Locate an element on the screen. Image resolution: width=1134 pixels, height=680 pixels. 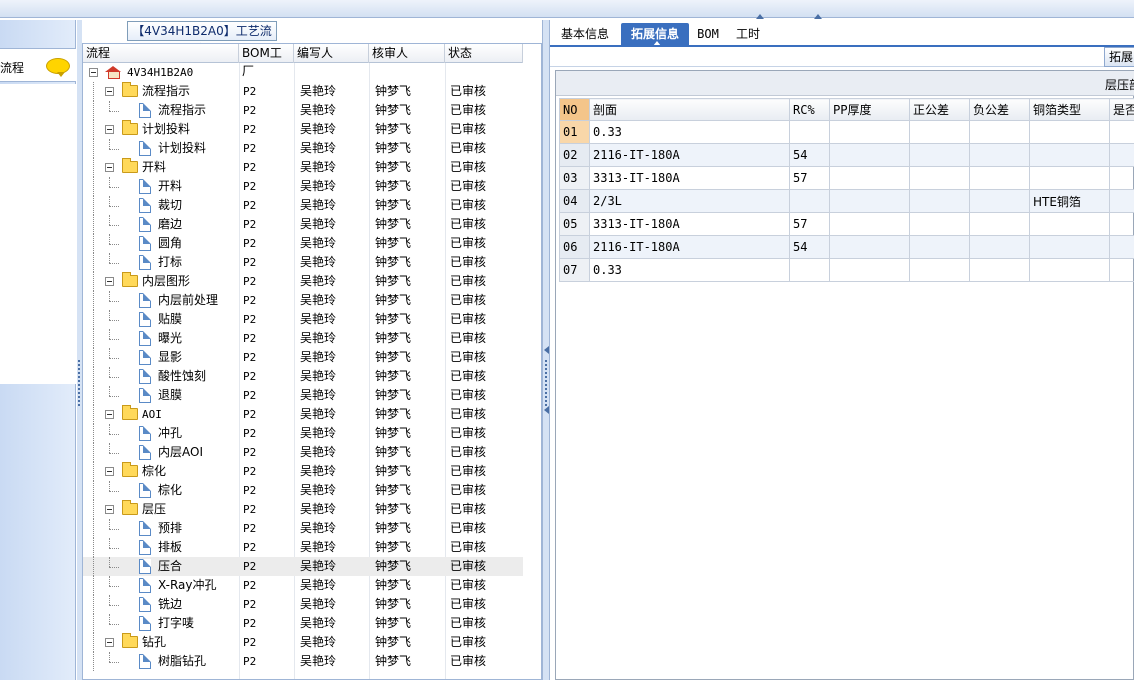
tree-row: 内层AOI P2 吴艳玲 钟梦飞 已审核 is located at coordinates (303, 452).